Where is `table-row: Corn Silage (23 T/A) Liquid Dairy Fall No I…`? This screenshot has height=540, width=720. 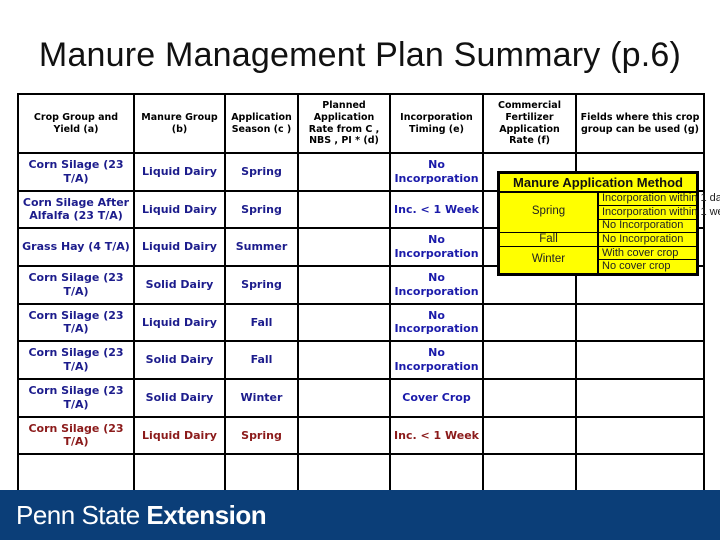 table-row: Corn Silage (23 T/A) Liquid Dairy Fall No I… is located at coordinates (361, 322).